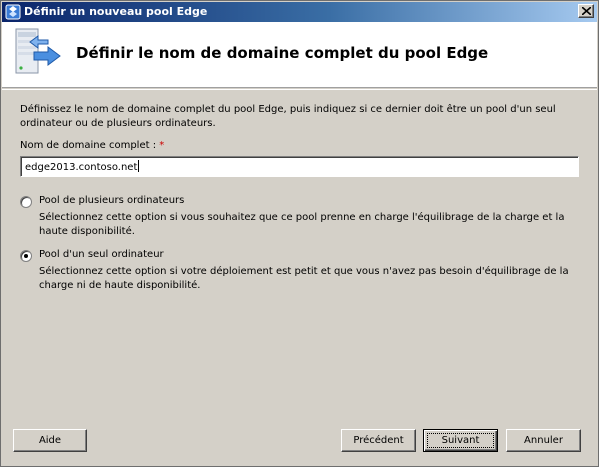 The width and height of the screenshot is (599, 467). What do you see at coordinates (38, 51) in the screenshot?
I see `server-pool-arrow-icon` at bounding box center [38, 51].